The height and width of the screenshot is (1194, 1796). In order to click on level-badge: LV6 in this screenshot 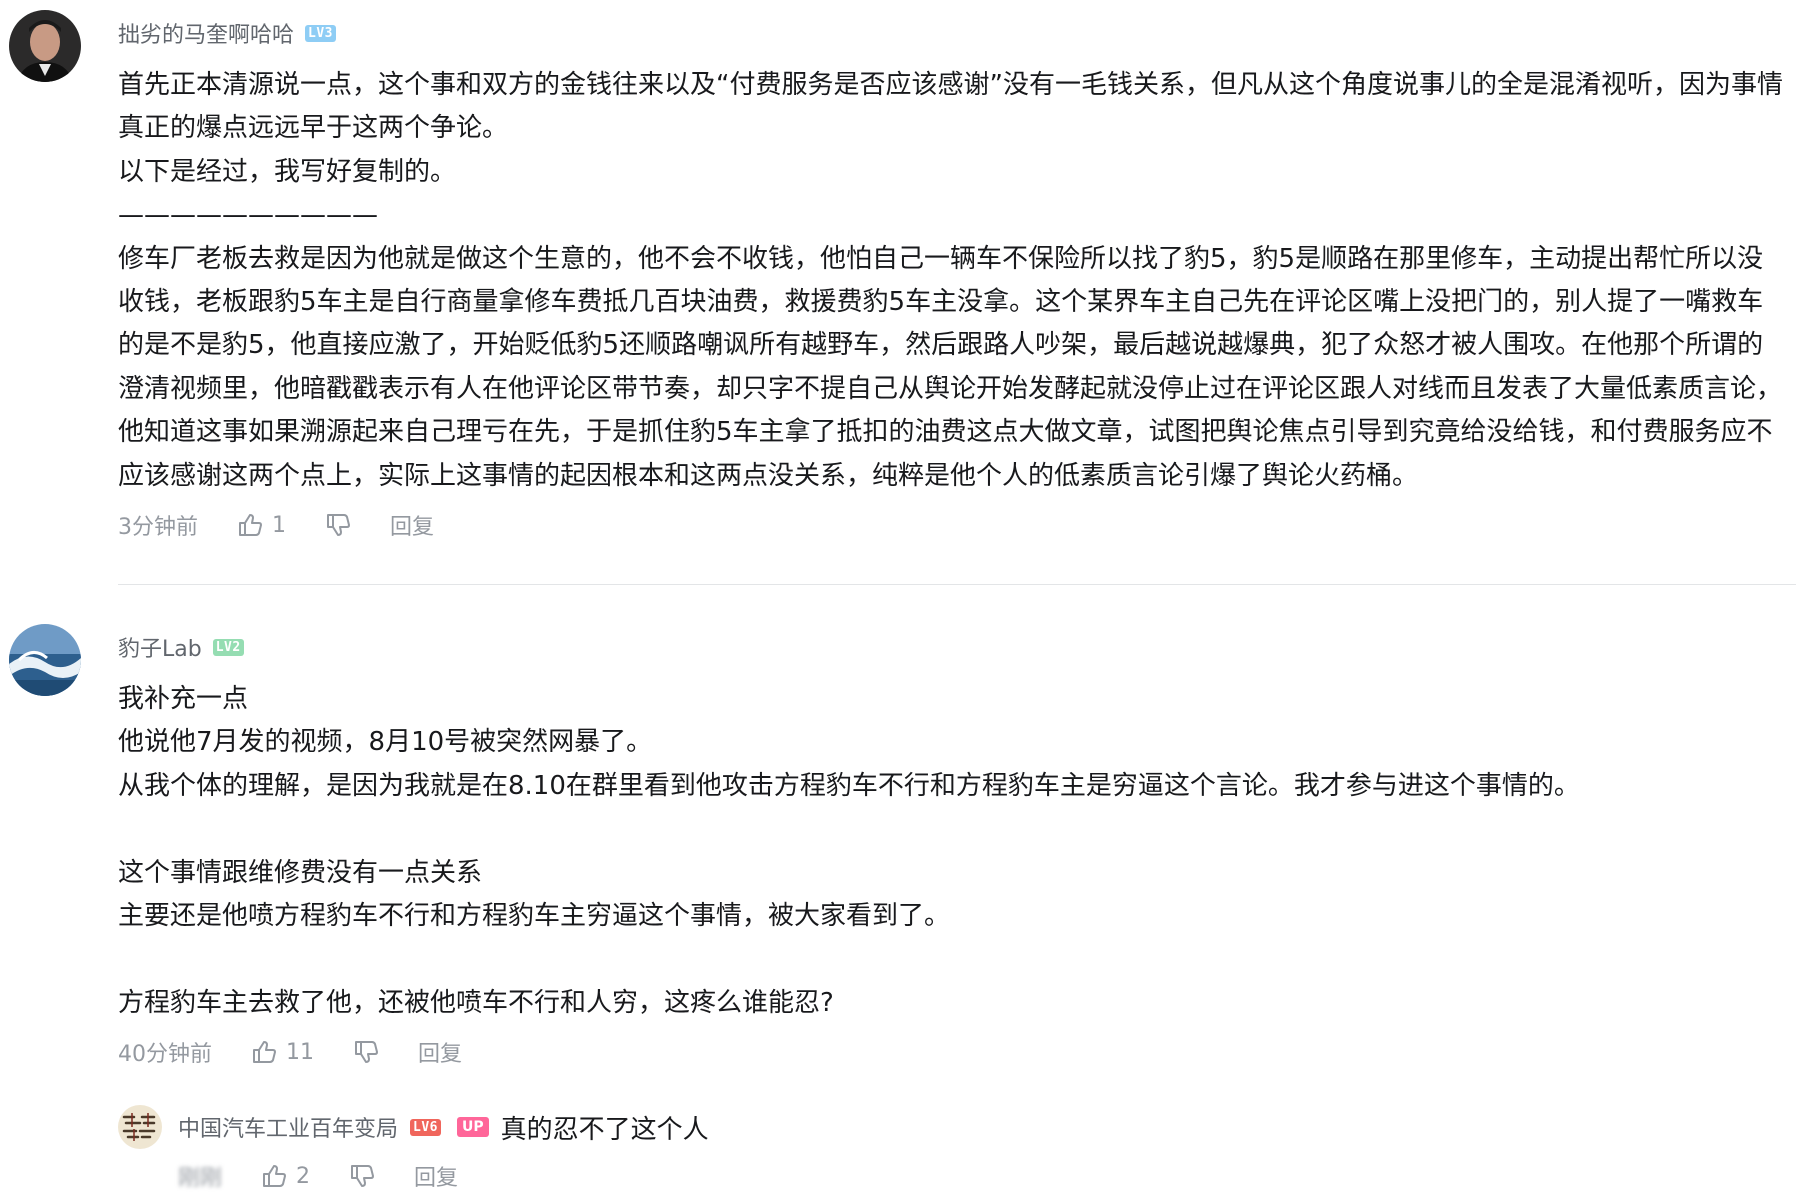, I will do `click(425, 1127)`.